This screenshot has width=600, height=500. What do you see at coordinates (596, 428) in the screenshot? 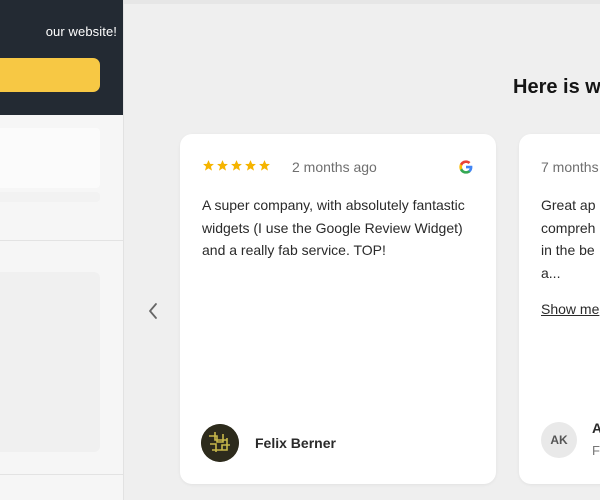
I see `reviewer-name: A` at bounding box center [596, 428].